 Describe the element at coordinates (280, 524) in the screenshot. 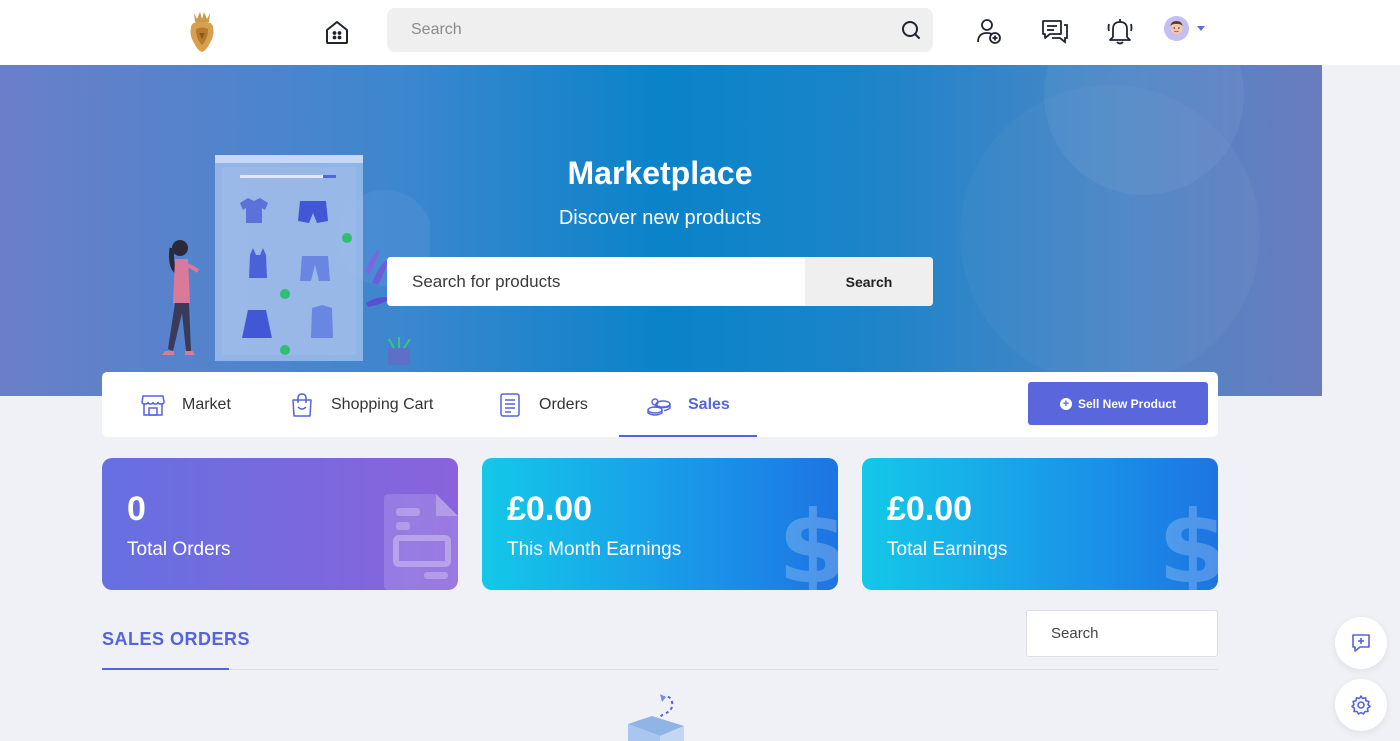

I see `total-orders-card: 0 Total Orders` at that location.